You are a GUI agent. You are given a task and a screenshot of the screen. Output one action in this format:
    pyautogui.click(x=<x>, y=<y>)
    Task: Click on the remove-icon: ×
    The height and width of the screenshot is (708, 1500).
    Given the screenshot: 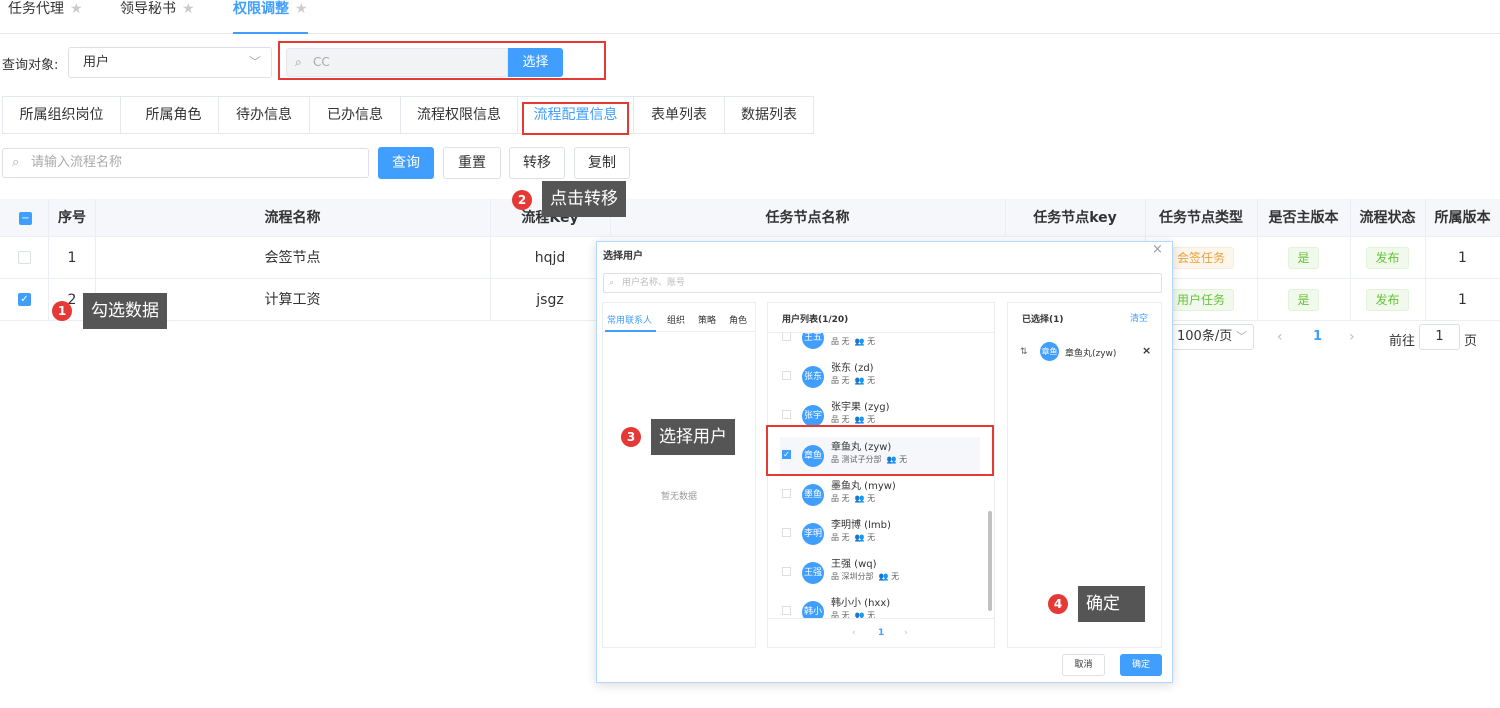 What is the action you would take?
    pyautogui.click(x=1146, y=350)
    